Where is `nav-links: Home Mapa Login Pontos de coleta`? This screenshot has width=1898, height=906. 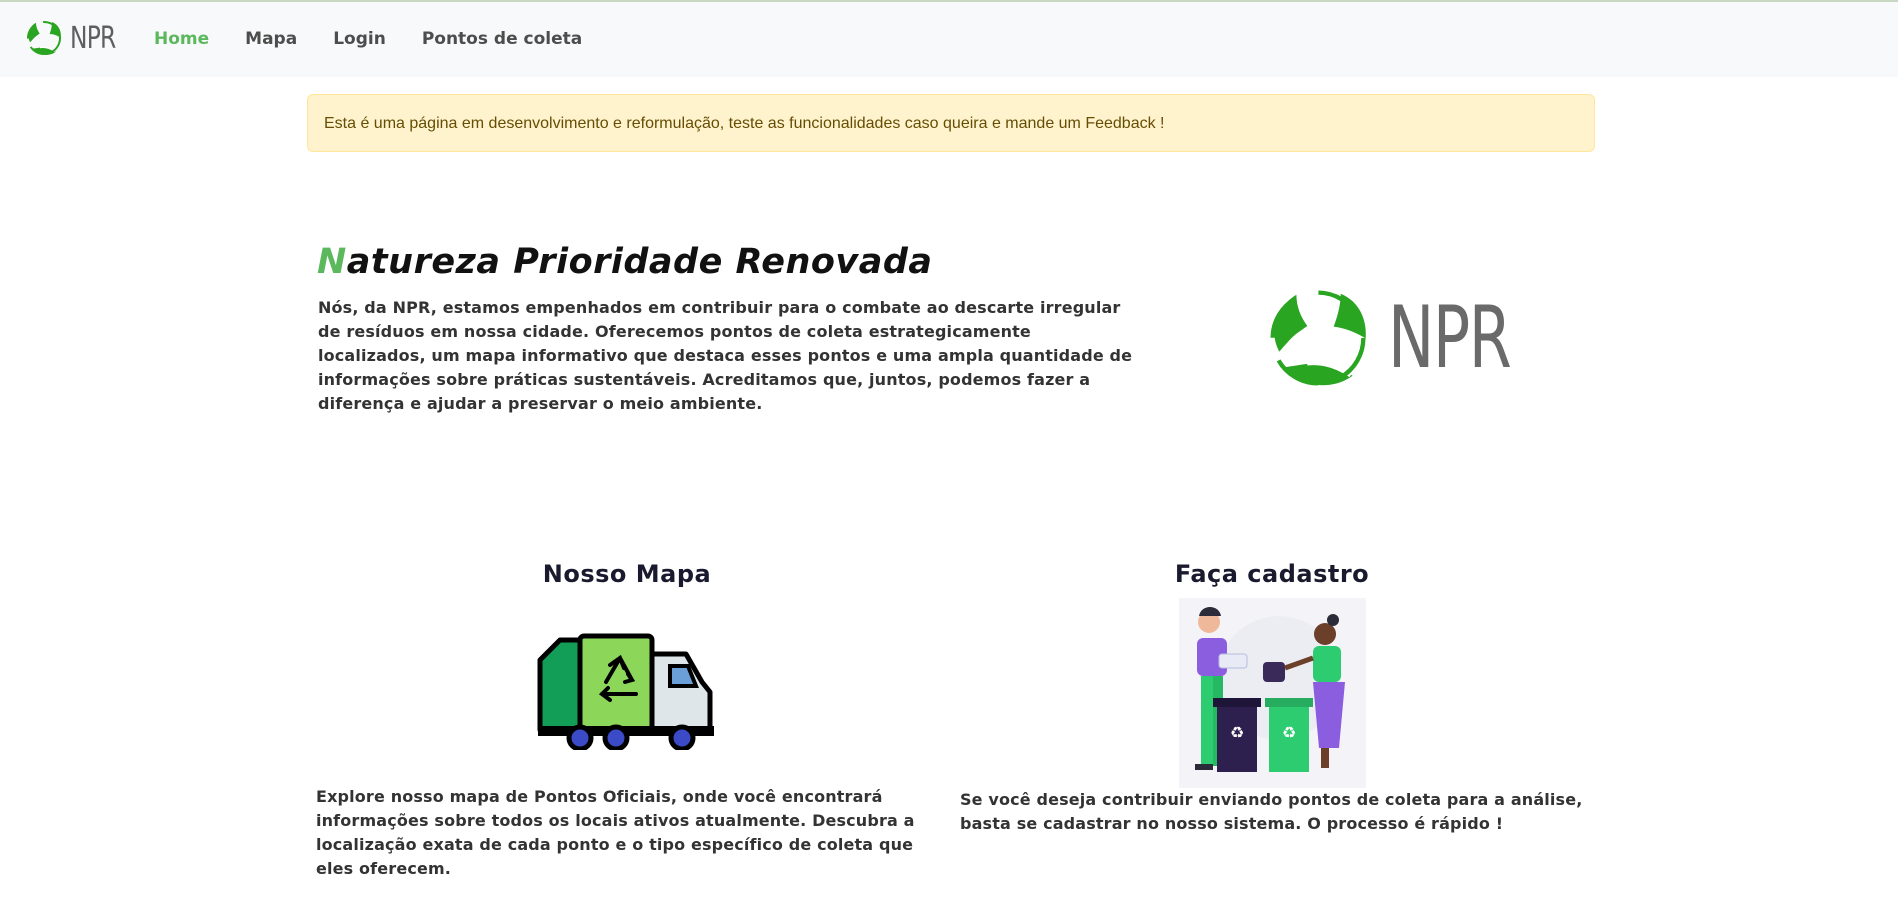 nav-links: Home Mapa Login Pontos de coleta is located at coordinates (386, 39).